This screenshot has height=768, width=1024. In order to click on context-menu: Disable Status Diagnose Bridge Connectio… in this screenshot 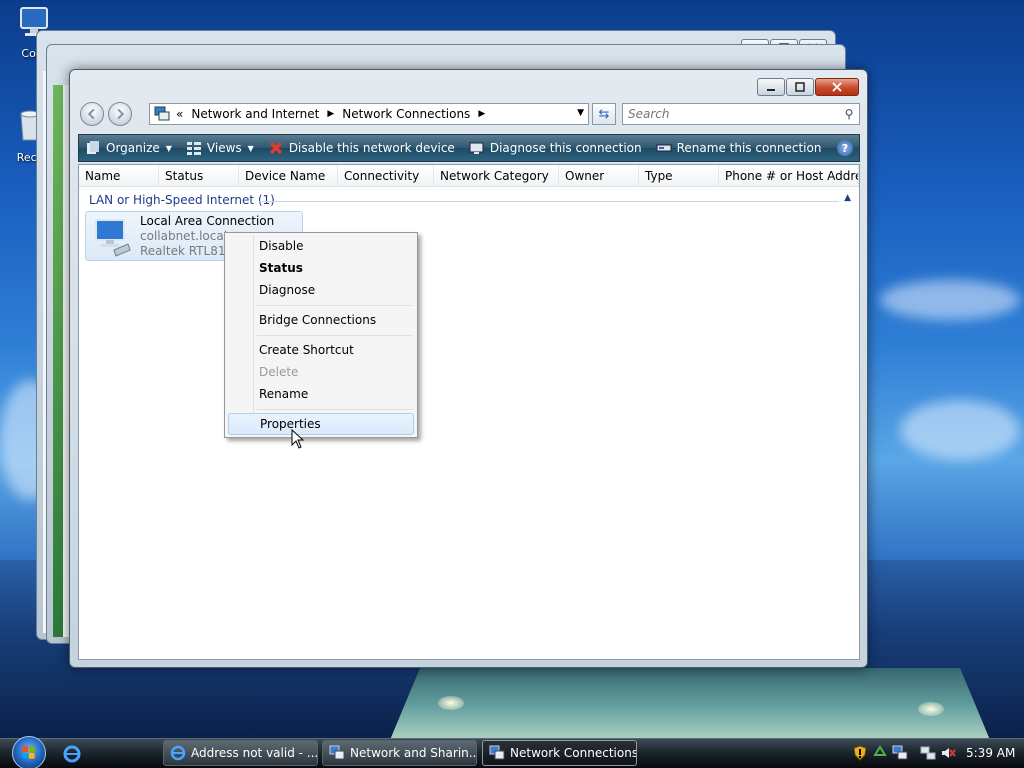, I will do `click(321, 335)`.